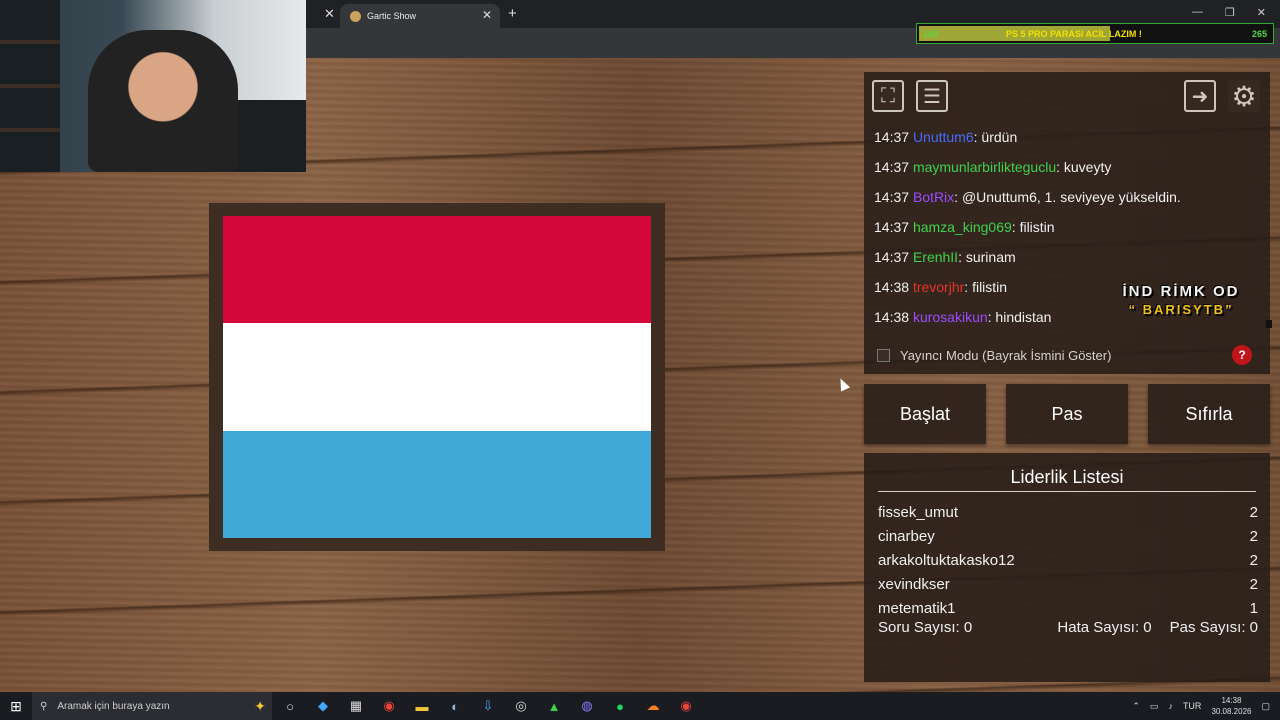  What do you see at coordinates (984, 167) in the screenshot?
I see `chat-username: maymunlarbirlikteguclu` at bounding box center [984, 167].